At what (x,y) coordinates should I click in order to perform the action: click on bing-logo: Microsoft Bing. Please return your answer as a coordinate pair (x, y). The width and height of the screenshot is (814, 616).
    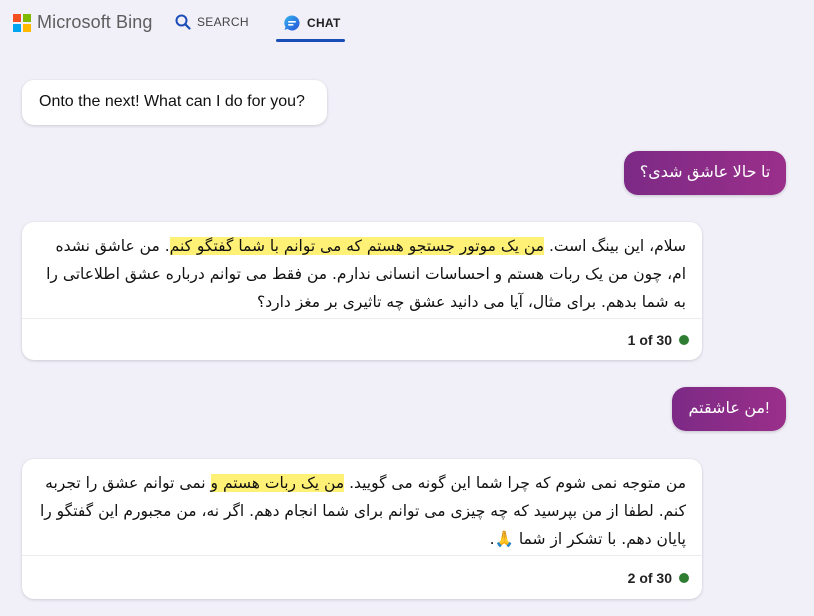
    Looking at the image, I should click on (82, 22).